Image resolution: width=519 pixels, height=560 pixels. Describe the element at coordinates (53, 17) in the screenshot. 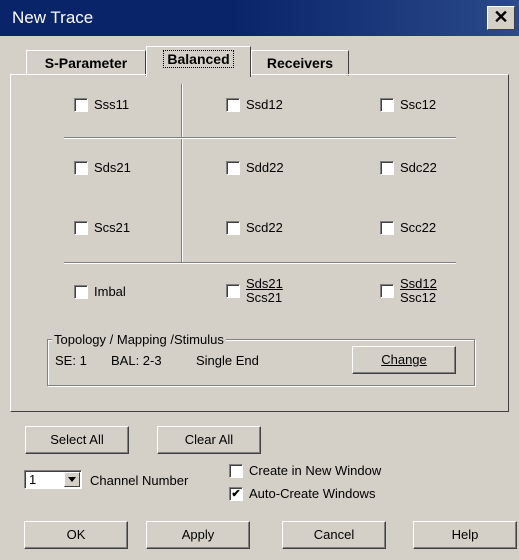

I see `window-title: New Trace` at that location.